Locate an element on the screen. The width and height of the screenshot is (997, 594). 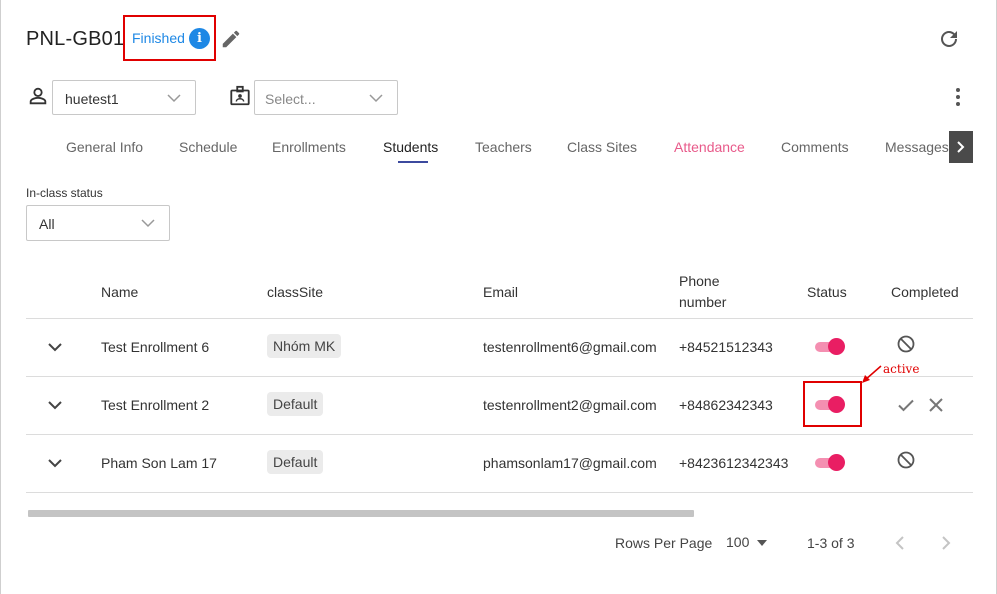
header-divider is located at coordinates (499, 318).